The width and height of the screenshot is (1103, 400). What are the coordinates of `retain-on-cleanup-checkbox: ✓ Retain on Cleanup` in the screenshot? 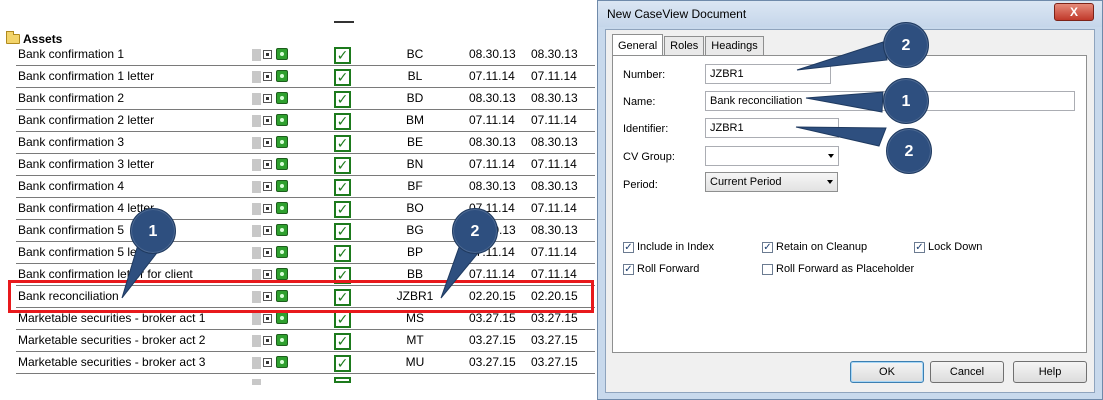 It's located at (814, 247).